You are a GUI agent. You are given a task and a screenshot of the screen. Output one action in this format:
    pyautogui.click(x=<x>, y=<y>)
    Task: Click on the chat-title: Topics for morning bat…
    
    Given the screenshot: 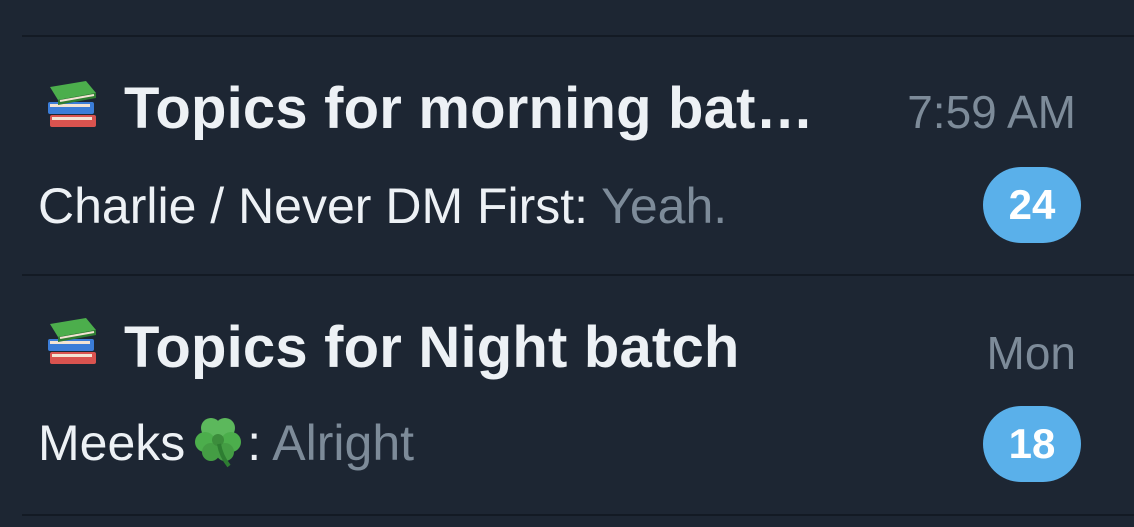 What is the action you would take?
    pyautogui.click(x=469, y=108)
    